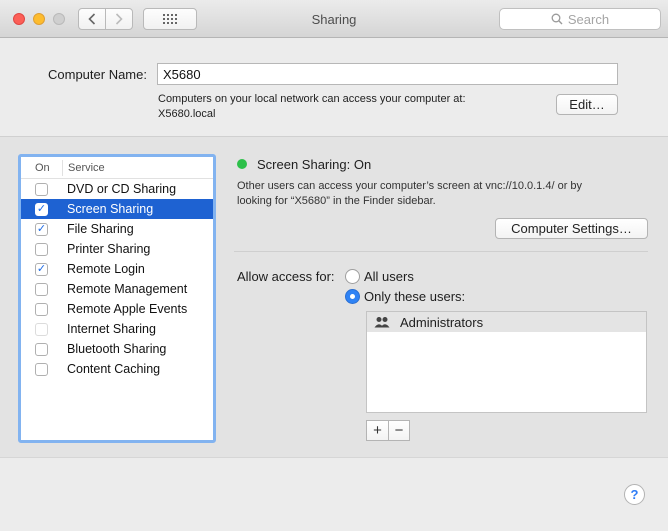 The width and height of the screenshot is (668, 531). Describe the element at coordinates (334, 19) in the screenshot. I see `title-bar: Sharing Search` at that location.